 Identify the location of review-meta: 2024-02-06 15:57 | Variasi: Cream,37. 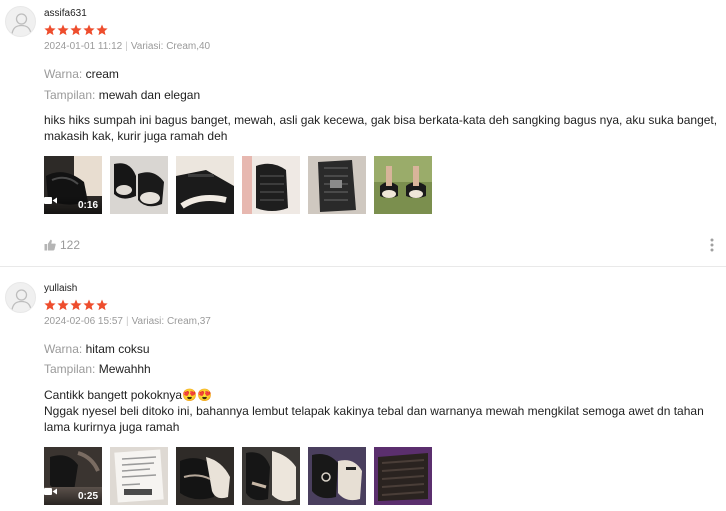
(127, 321).